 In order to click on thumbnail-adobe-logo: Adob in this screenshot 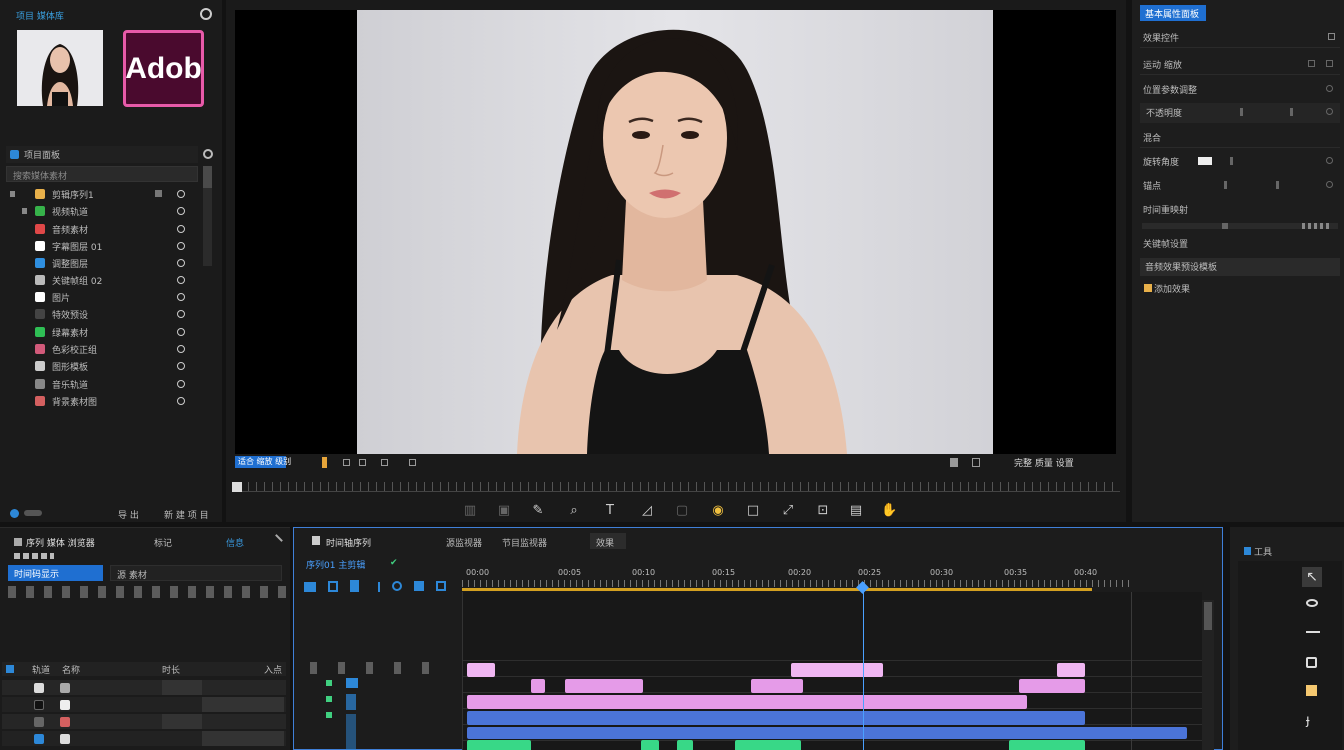, I will do `click(163, 68)`.